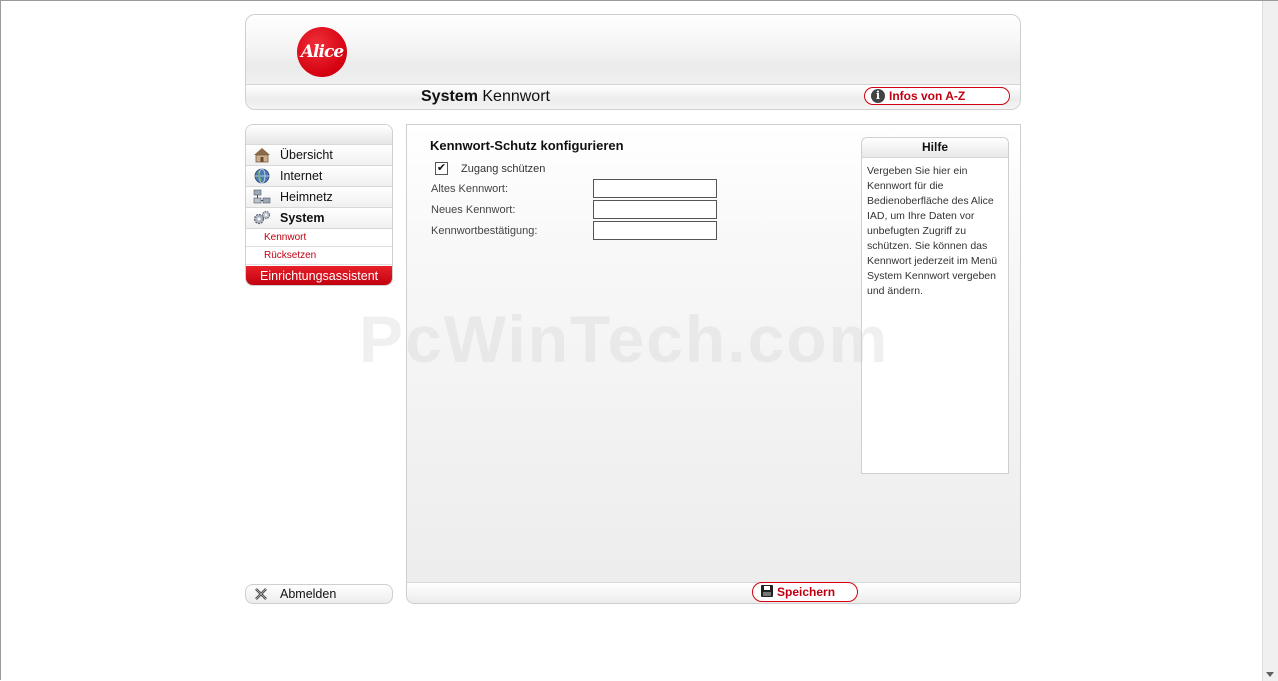 The width and height of the screenshot is (1278, 681). Describe the element at coordinates (935, 148) in the screenshot. I see `help-title: Hilfe` at that location.